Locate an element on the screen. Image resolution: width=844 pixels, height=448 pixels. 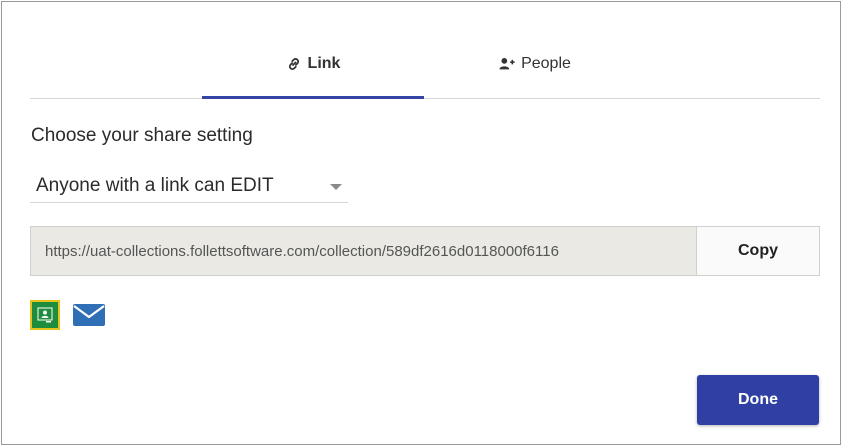
tab-people-label: People is located at coordinates (546, 63).